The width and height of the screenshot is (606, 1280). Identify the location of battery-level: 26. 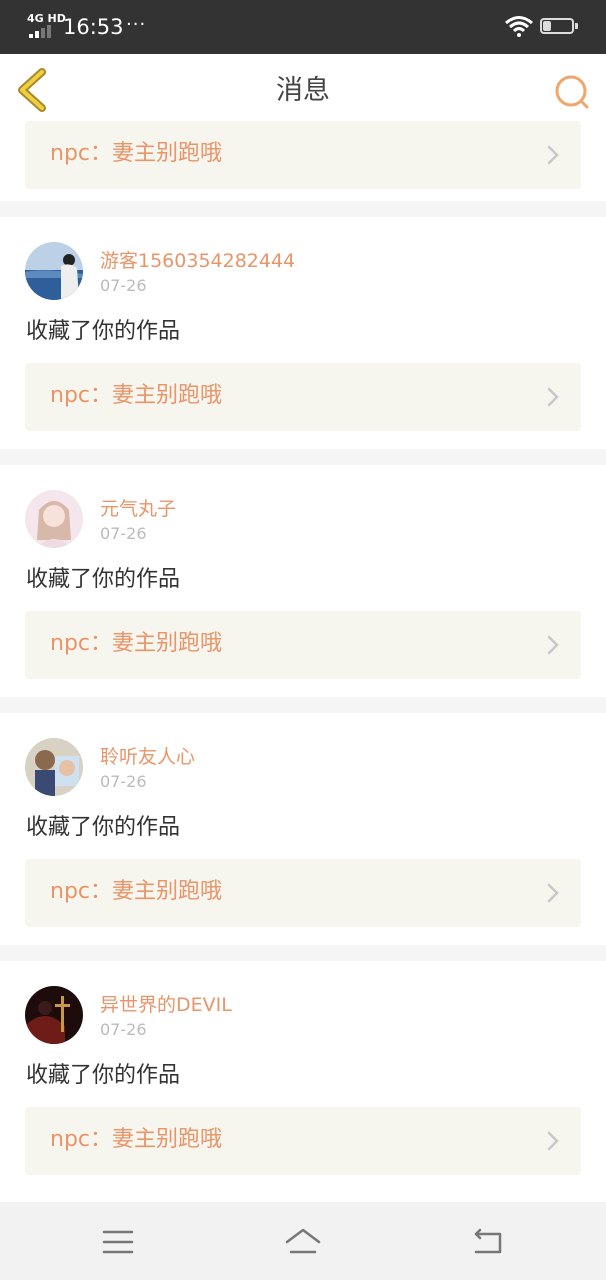
(557, 25).